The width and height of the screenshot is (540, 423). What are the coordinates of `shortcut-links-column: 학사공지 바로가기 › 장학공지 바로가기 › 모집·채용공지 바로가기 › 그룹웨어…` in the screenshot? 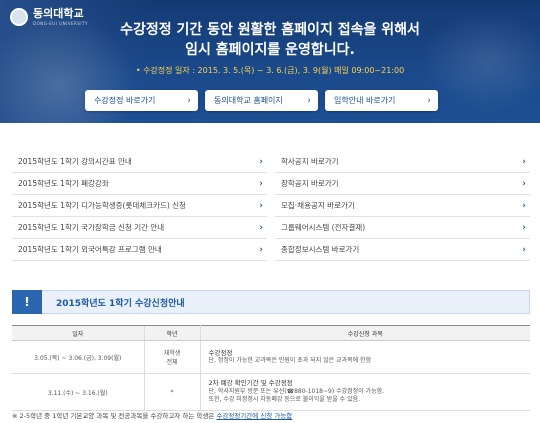 It's located at (402, 206).